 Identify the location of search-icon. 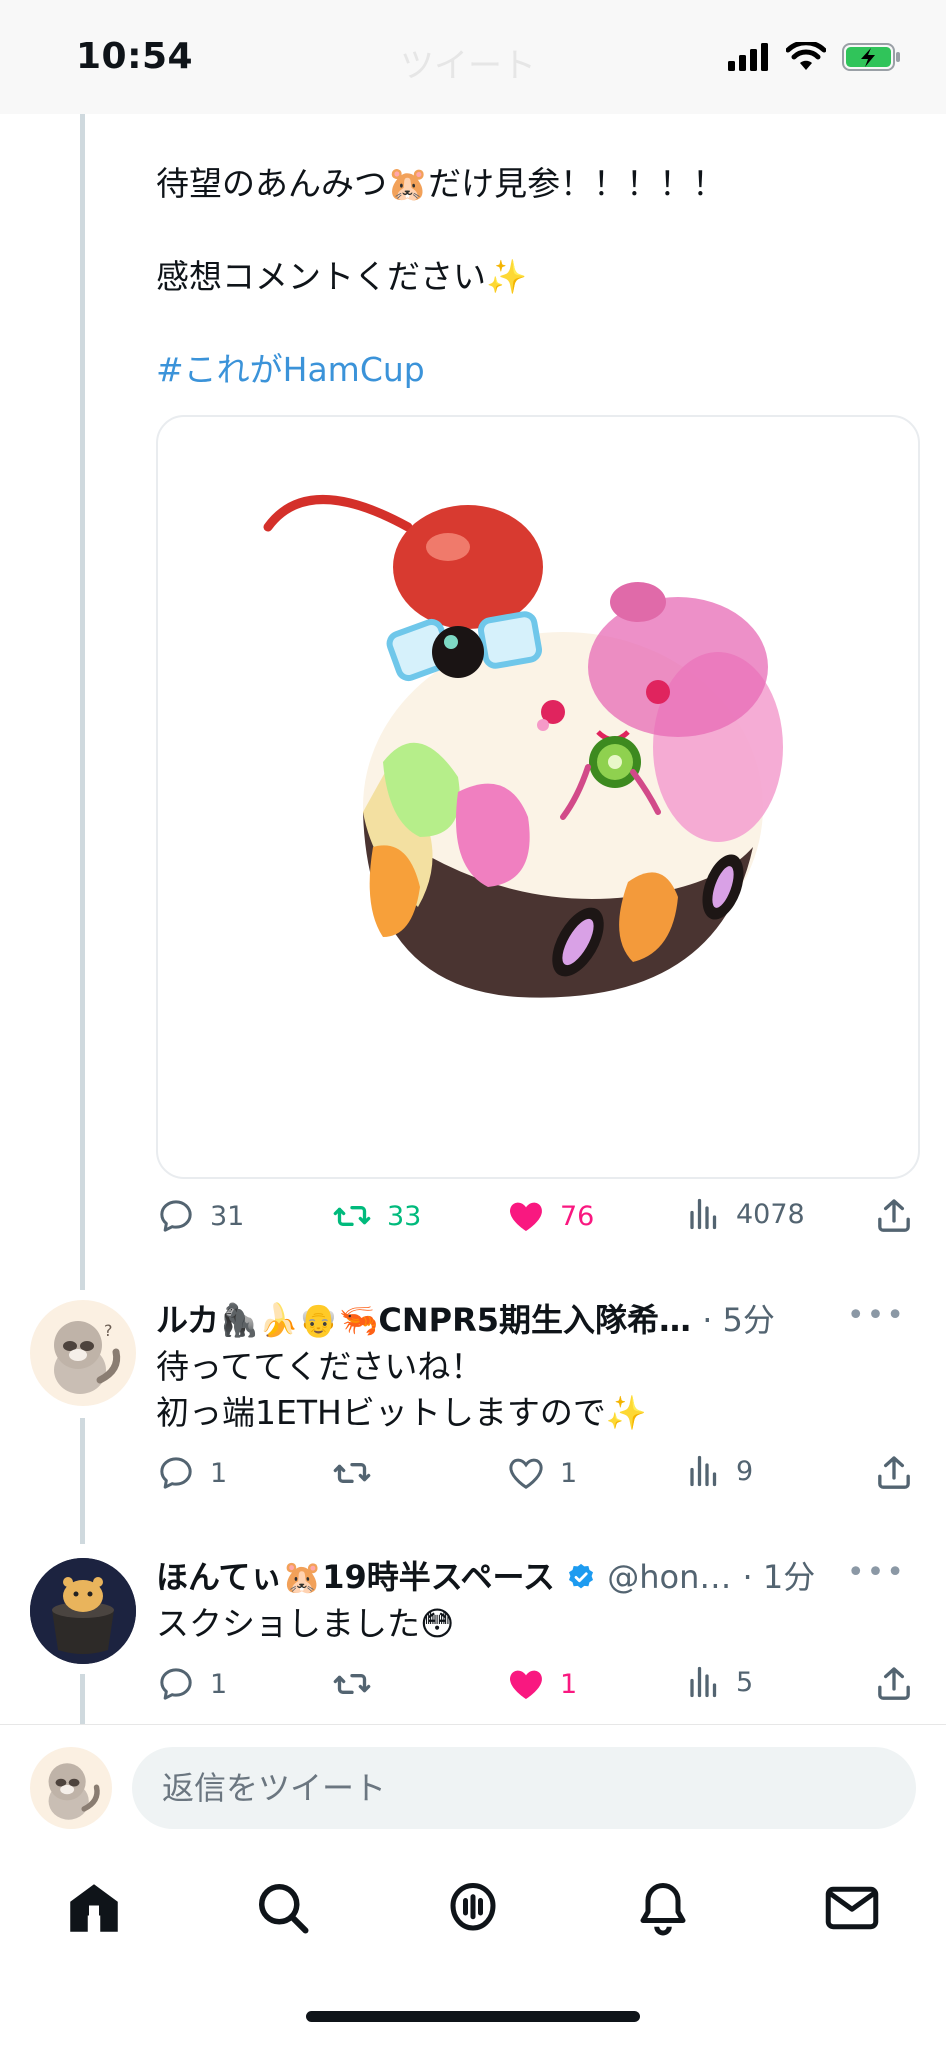
(284, 1909).